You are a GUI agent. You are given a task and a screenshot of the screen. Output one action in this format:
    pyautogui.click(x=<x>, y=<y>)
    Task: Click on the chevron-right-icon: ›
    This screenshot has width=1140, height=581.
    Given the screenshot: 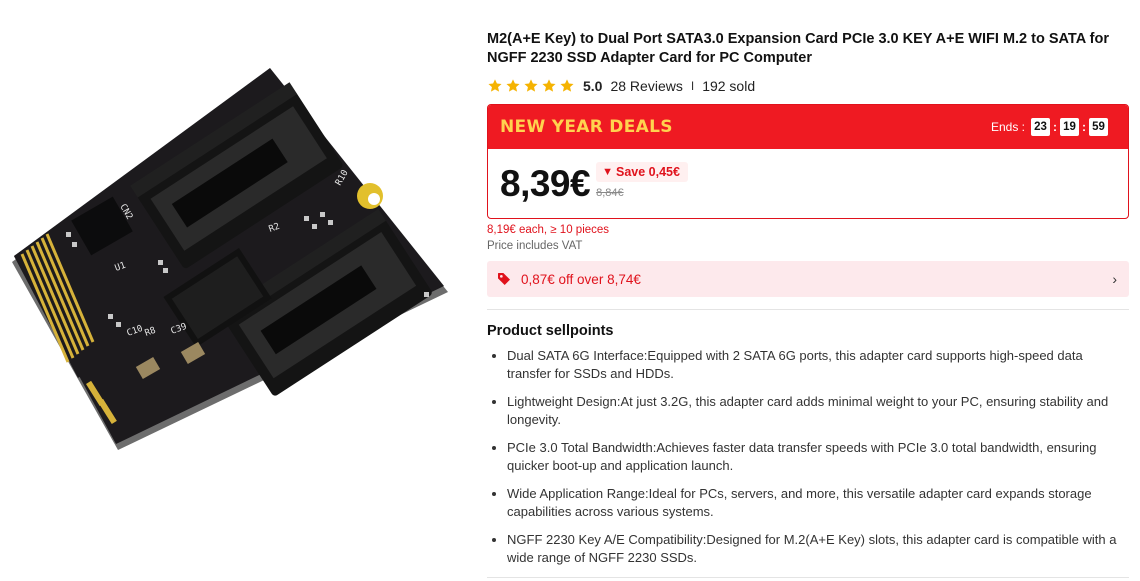 What is the action you would take?
    pyautogui.click(x=1114, y=279)
    